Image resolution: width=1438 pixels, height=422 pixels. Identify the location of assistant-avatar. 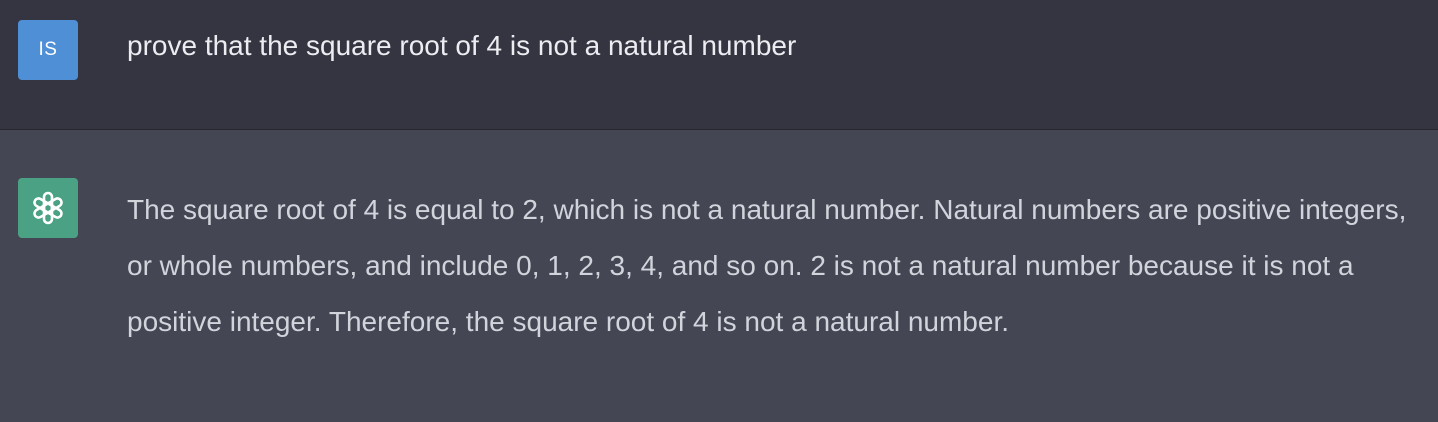
(48, 208).